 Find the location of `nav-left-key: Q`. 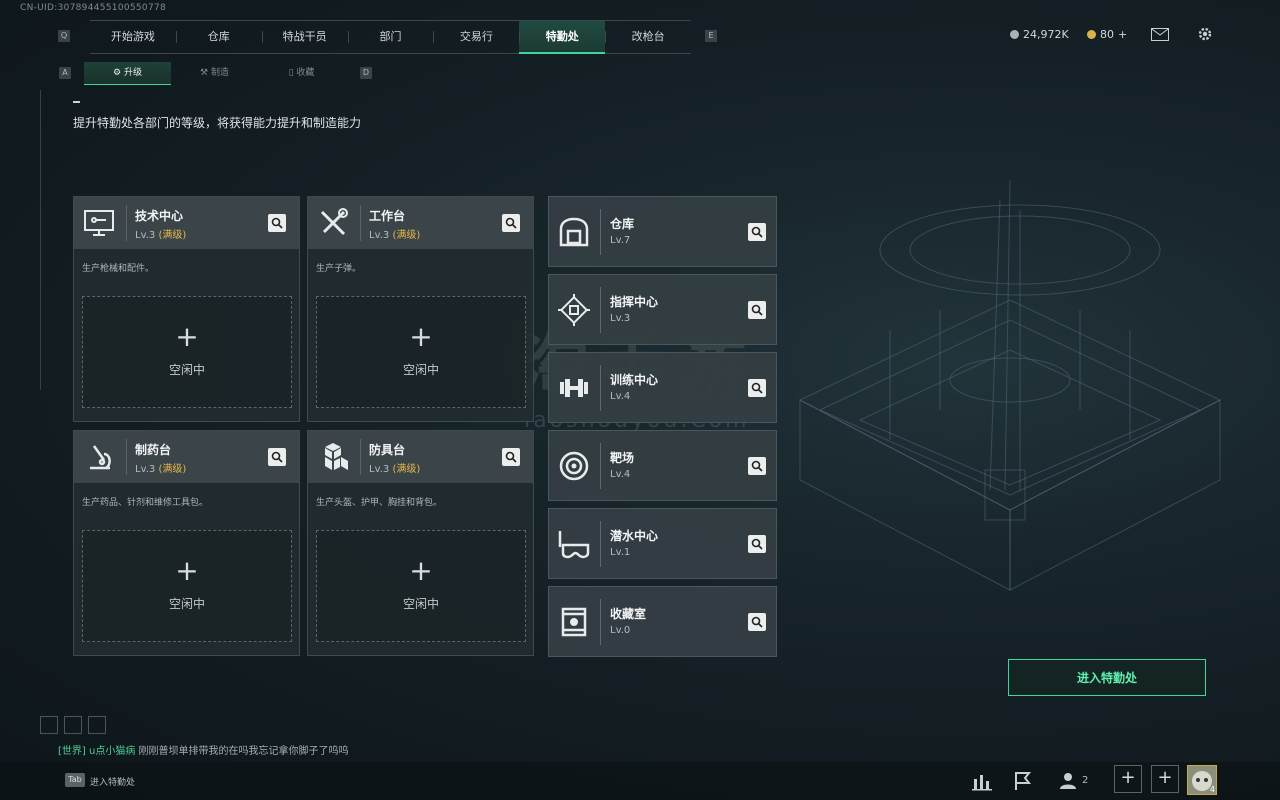

nav-left-key: Q is located at coordinates (64, 36).